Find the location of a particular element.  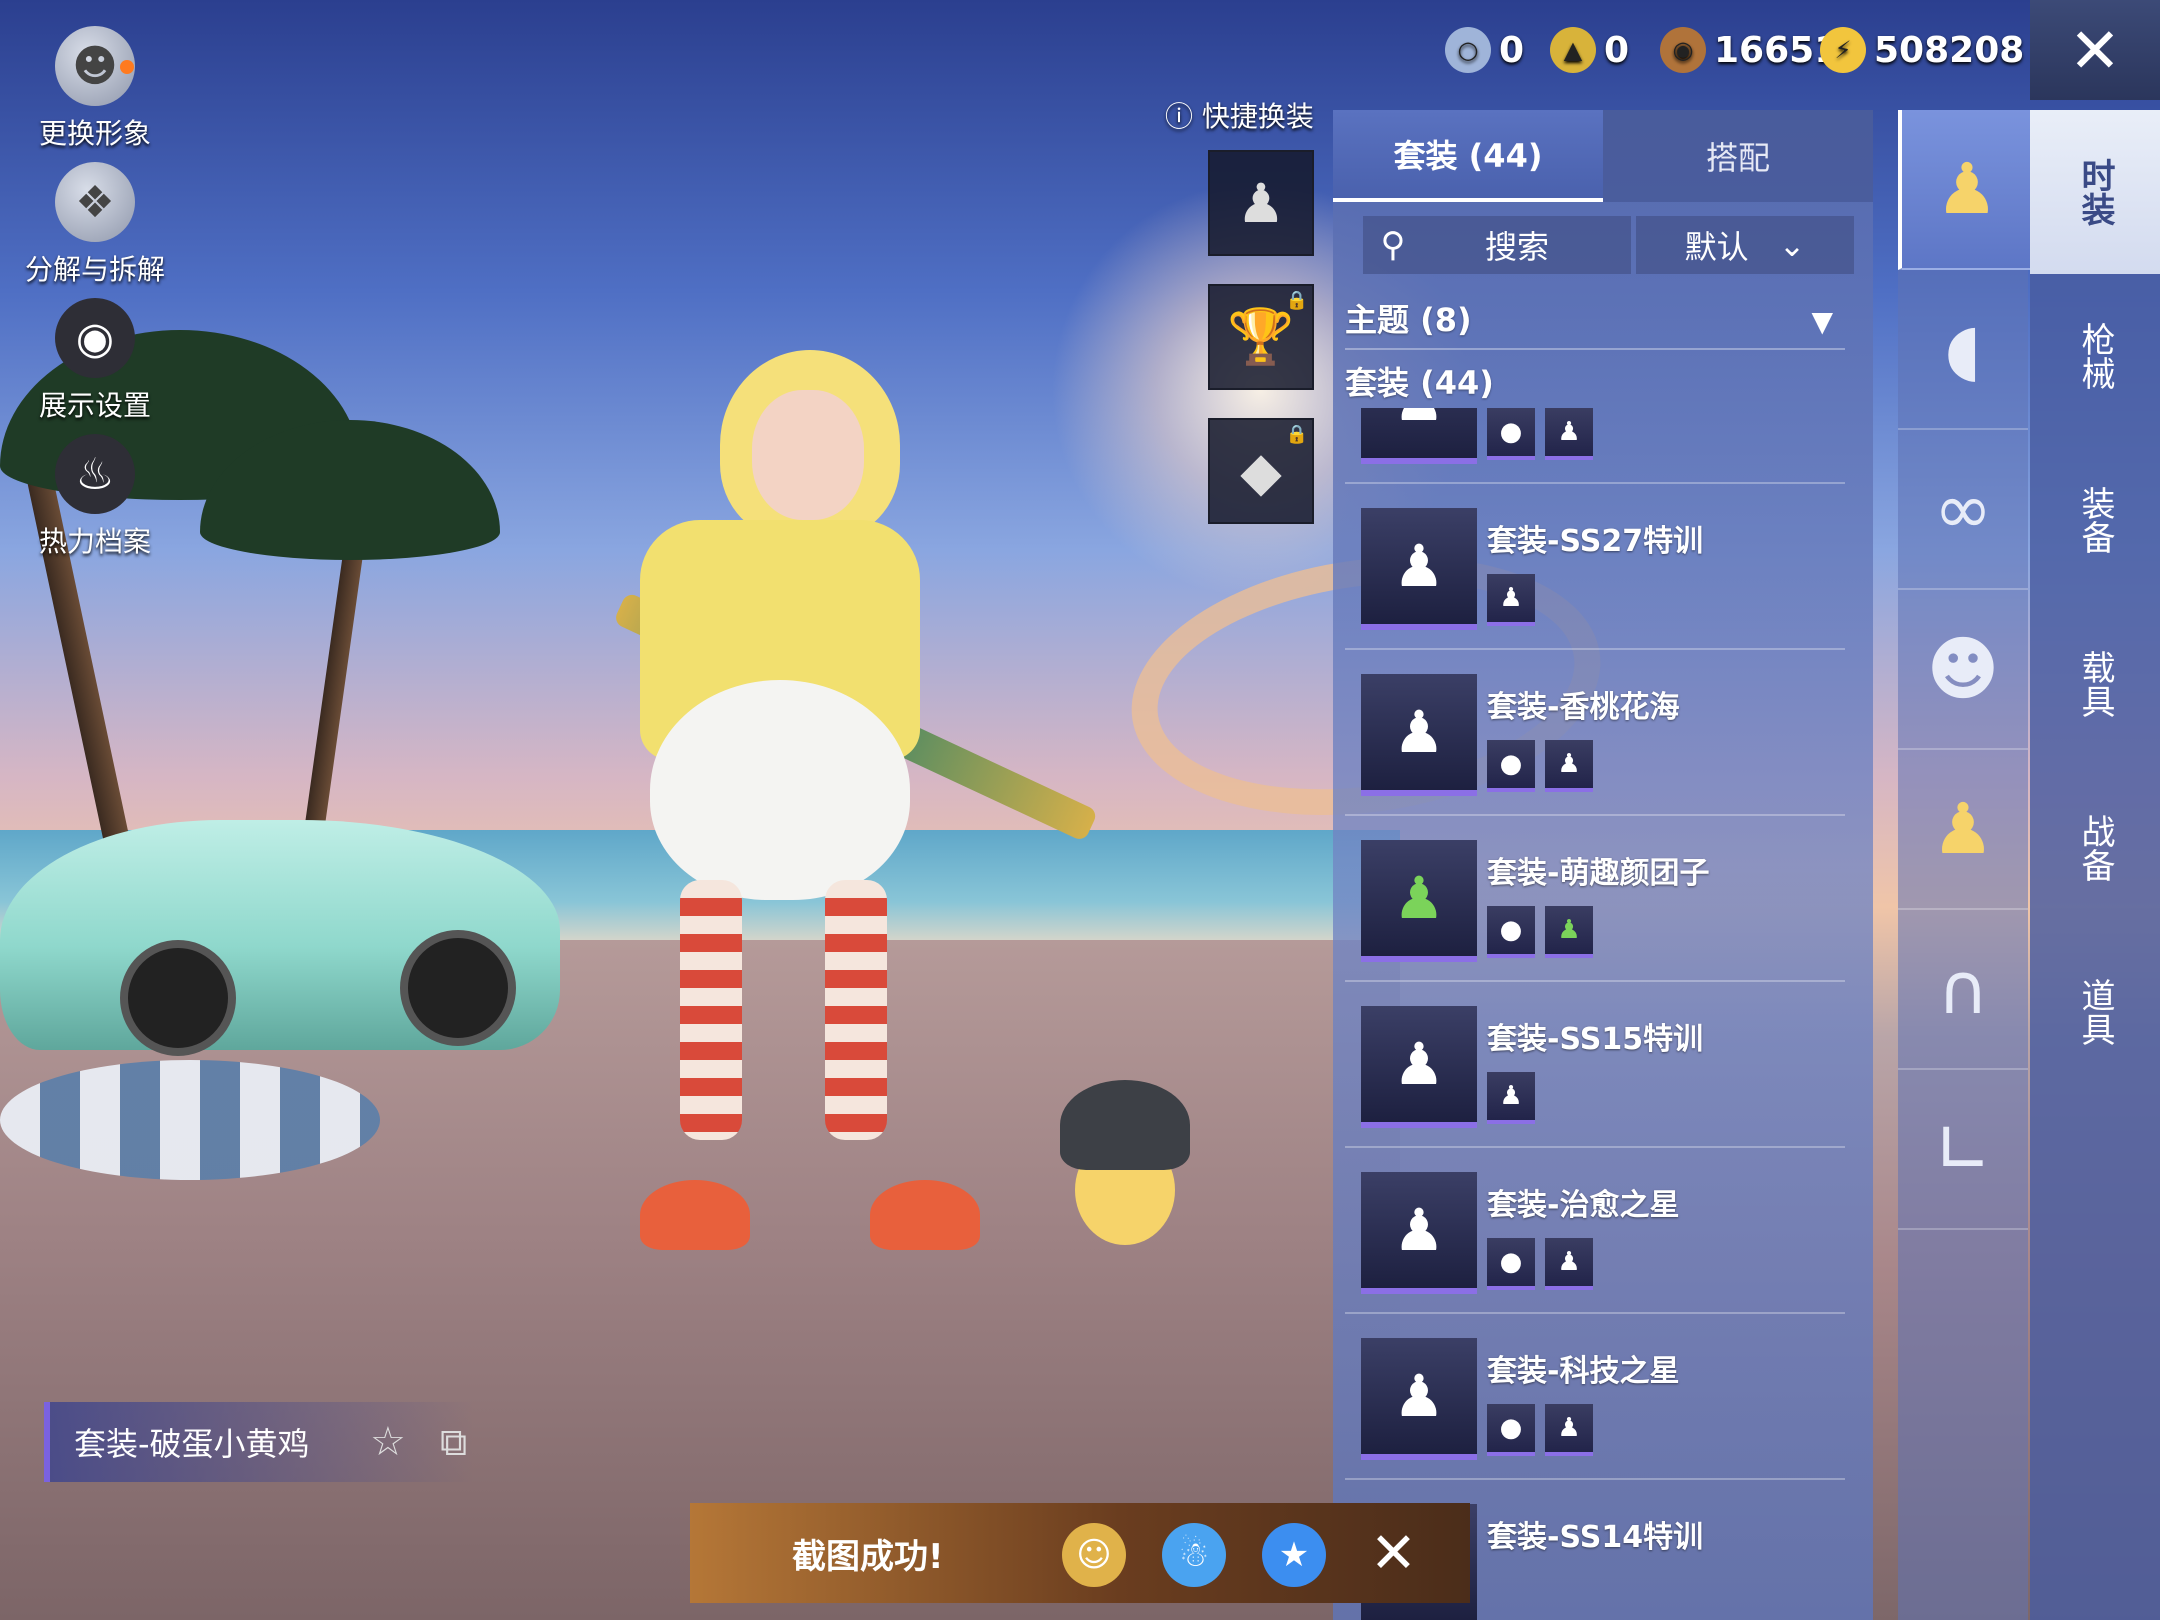

list-item: ♟ 套装-萌趣颜团子 ● ♟ is located at coordinates (1603, 899).